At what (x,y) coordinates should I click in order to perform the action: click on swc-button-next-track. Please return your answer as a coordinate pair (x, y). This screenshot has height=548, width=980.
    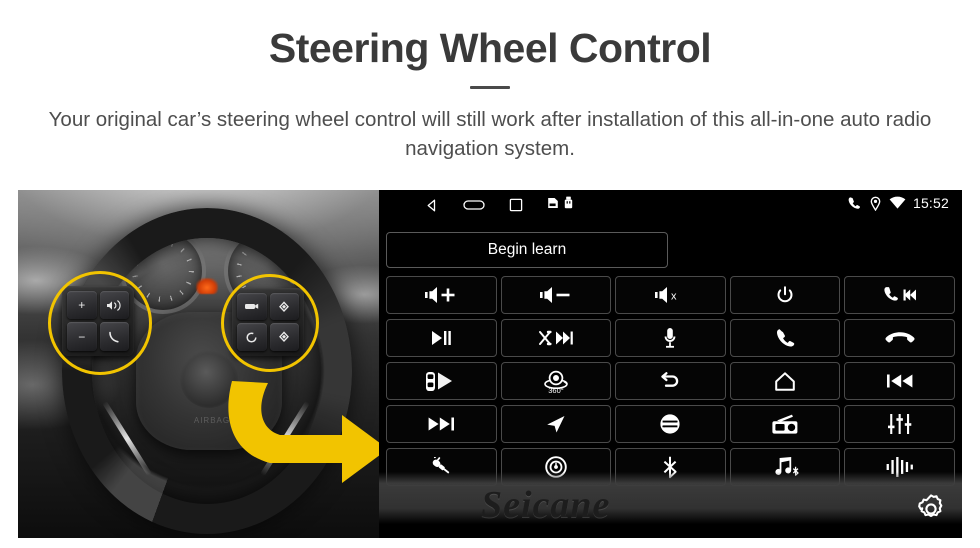
    Looking at the image, I should click on (441, 424).